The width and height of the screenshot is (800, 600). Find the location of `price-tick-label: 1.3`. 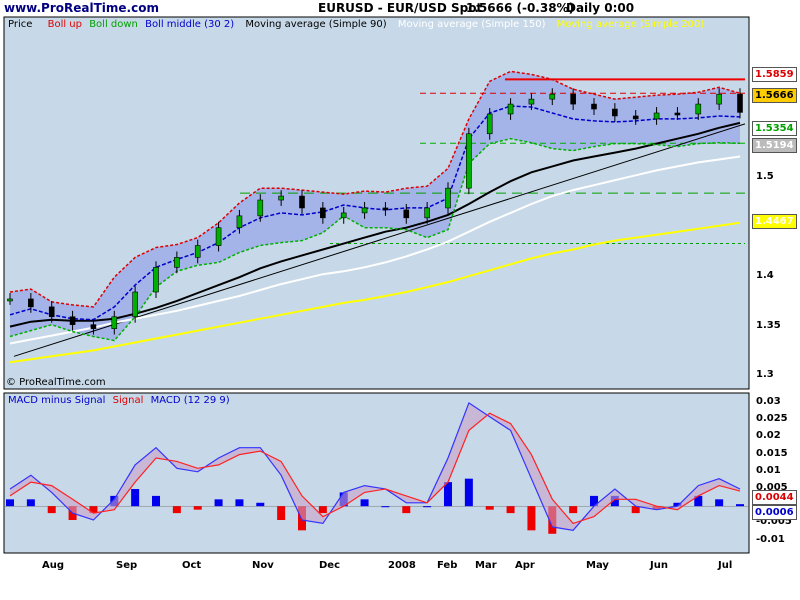

price-tick-label: 1.3 is located at coordinates (765, 375).